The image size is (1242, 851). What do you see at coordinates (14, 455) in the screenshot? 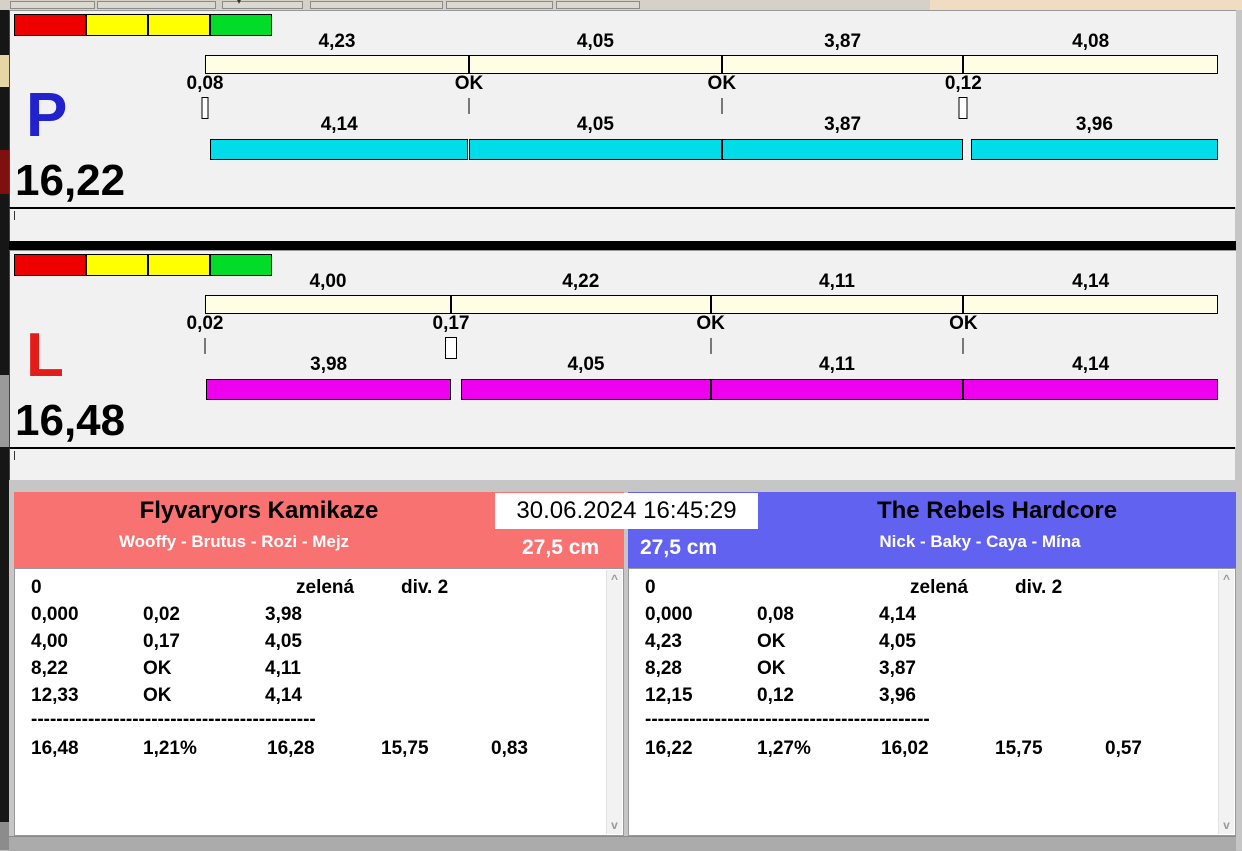
I see `text-cursor` at bounding box center [14, 455].